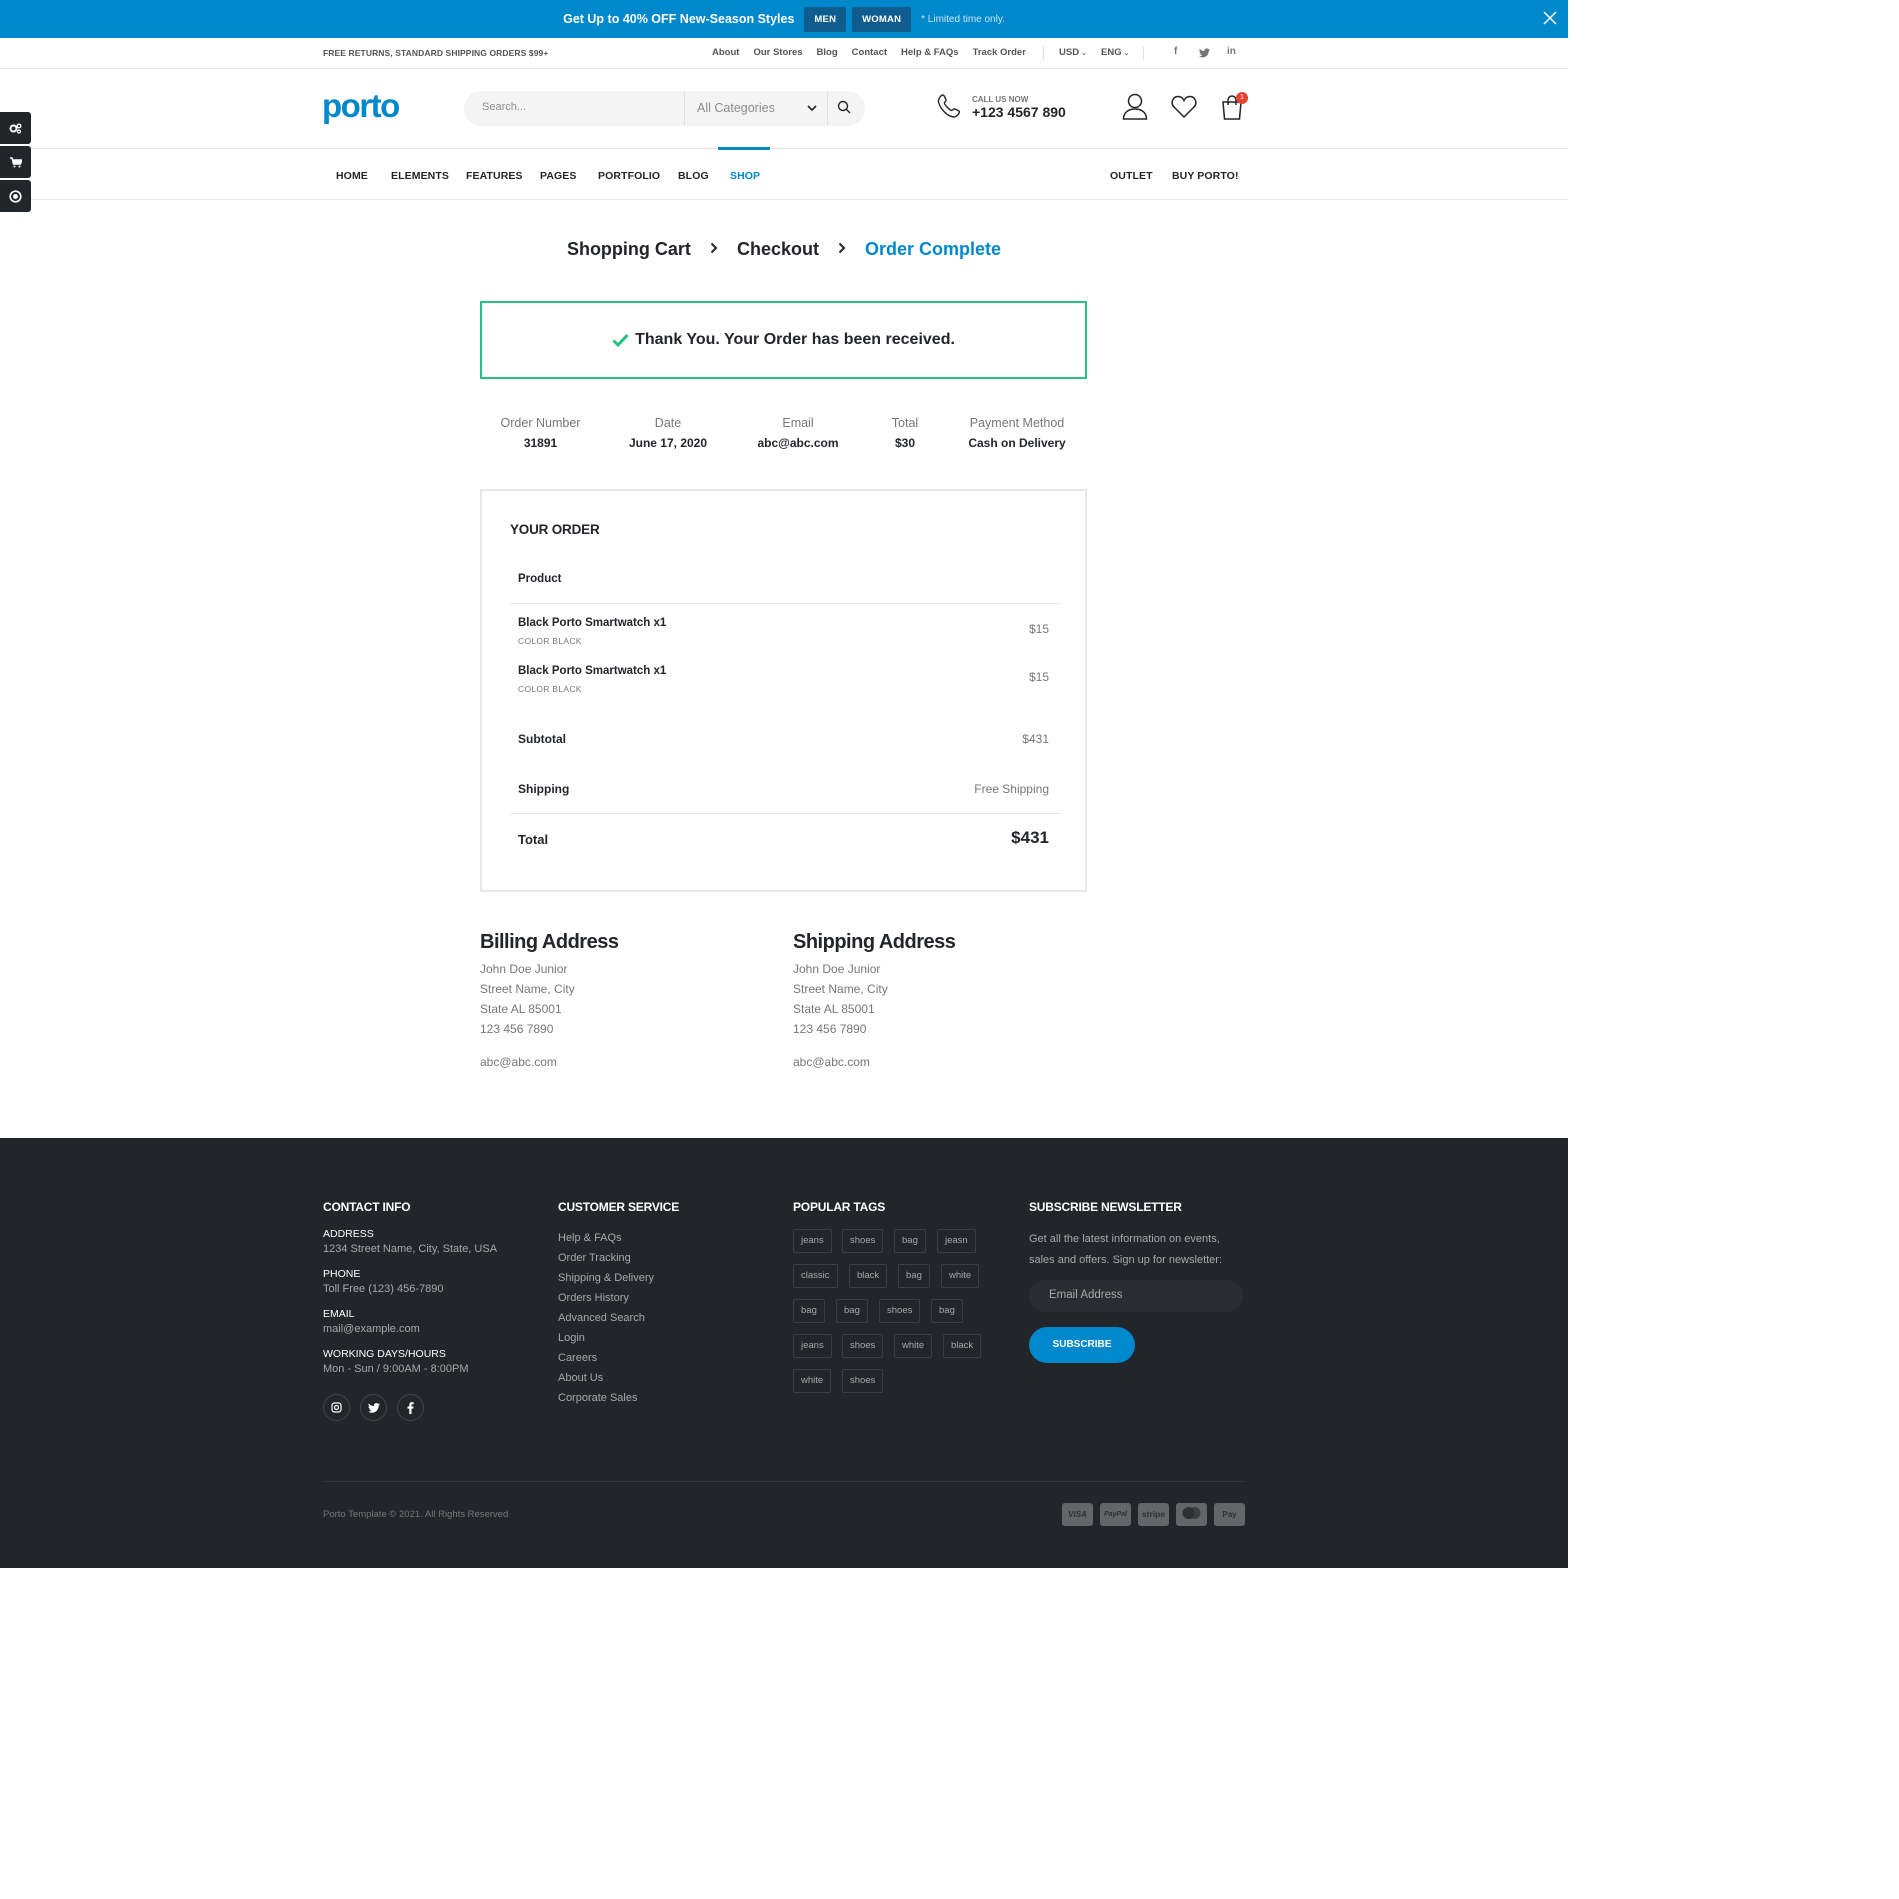 The height and width of the screenshot is (1899, 1899). Describe the element at coordinates (571, 1338) in the screenshot. I see `footer-link: Login` at that location.